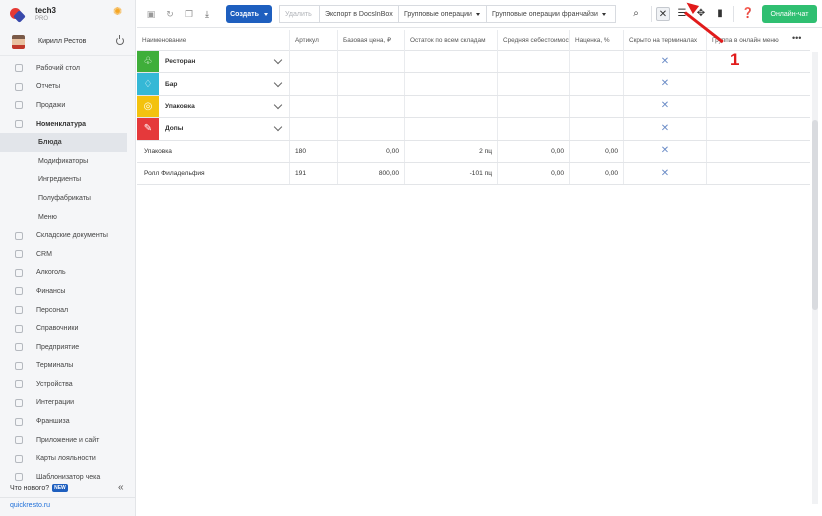 Image resolution: width=822 pixels, height=516 pixels. I want to click on trash-icon: ▮, so click(720, 14).